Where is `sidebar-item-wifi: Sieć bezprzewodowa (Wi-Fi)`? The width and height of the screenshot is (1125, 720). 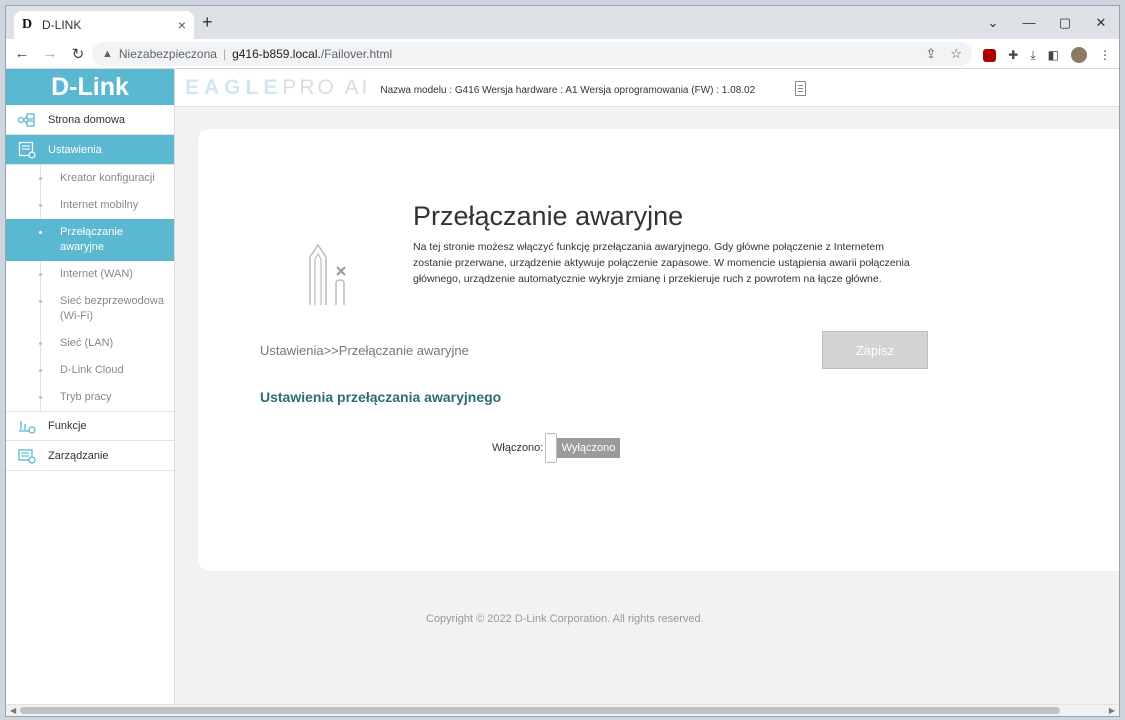 sidebar-item-wifi: Sieć bezprzewodowa (Wi-Fi) is located at coordinates (90, 309).